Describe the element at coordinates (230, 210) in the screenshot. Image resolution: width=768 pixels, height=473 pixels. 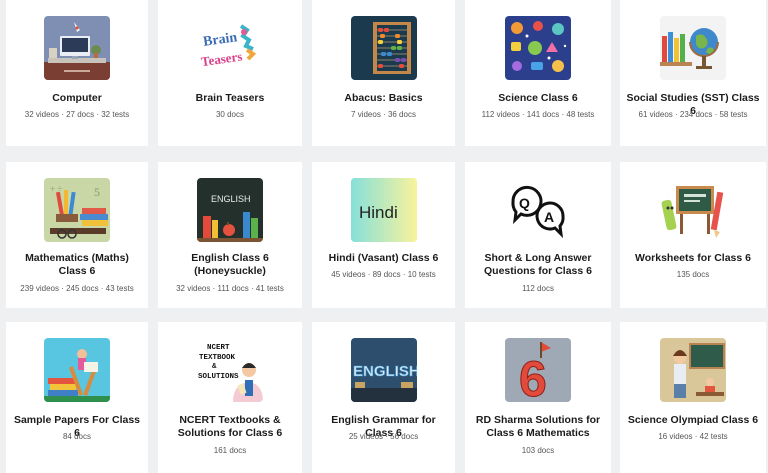
I see `english-blackboard-icon: ENGLISH` at that location.